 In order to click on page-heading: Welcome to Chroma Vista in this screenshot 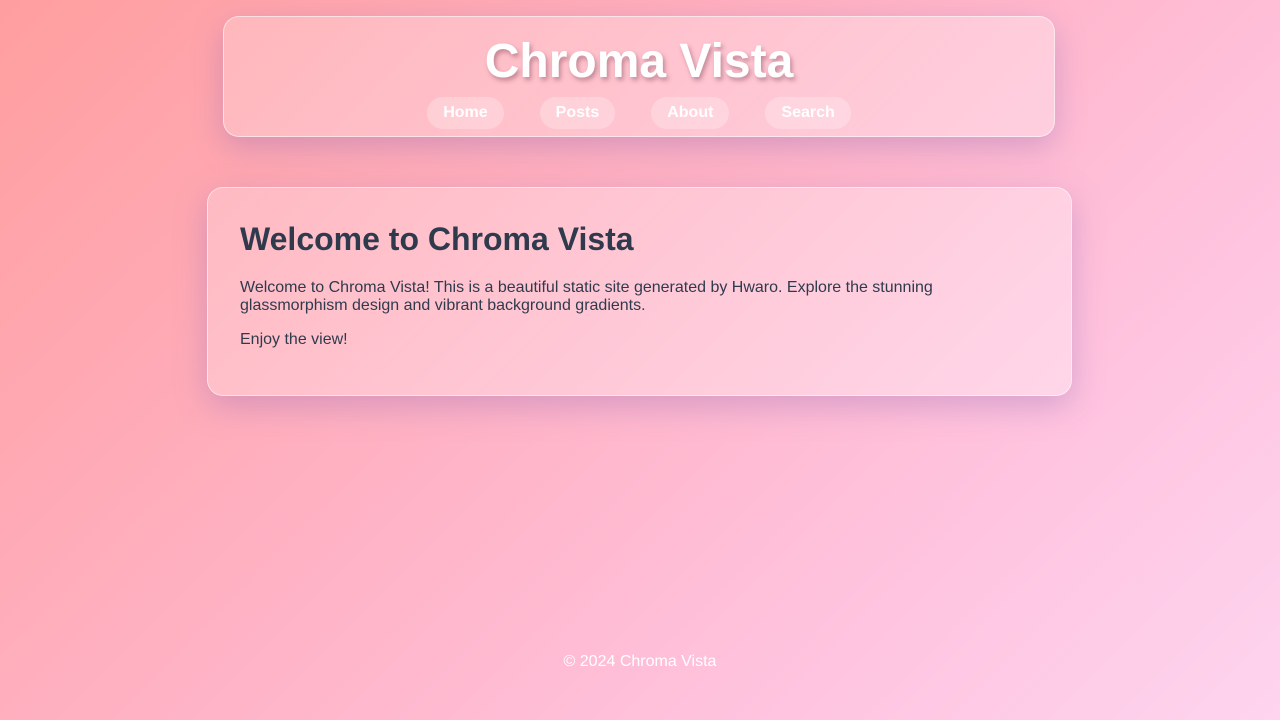, I will do `click(437, 239)`.